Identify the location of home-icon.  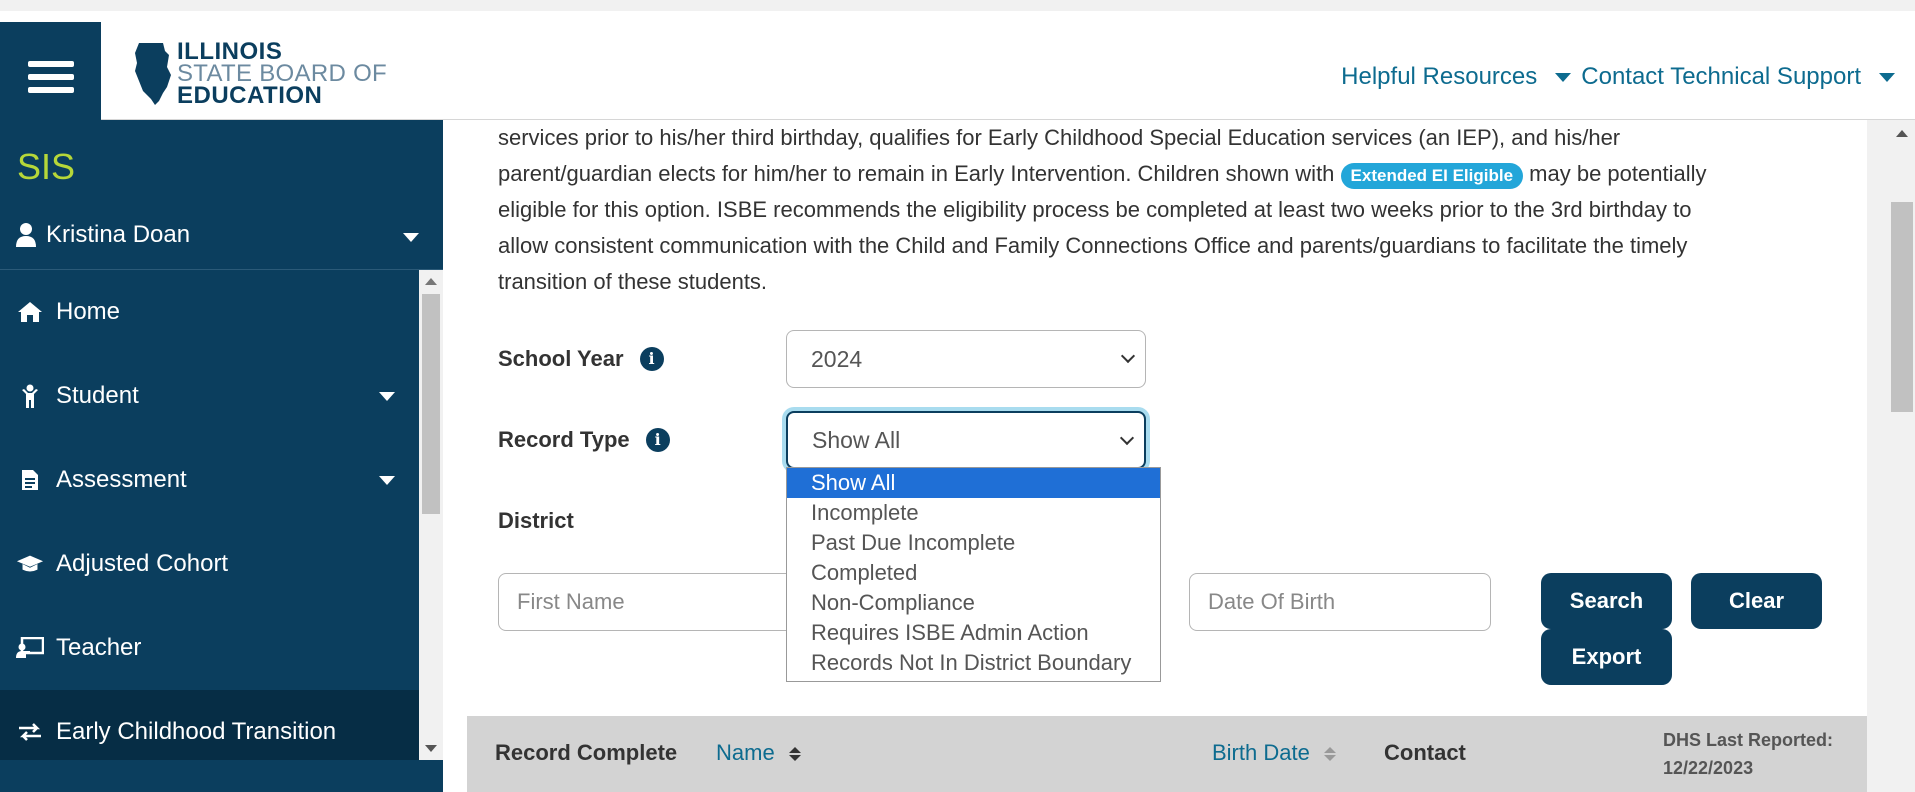
(30, 312).